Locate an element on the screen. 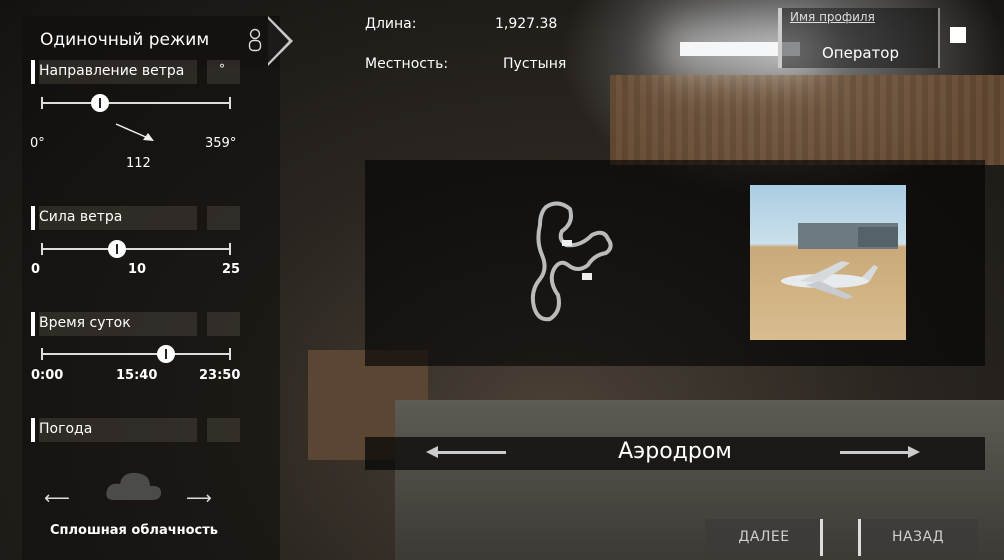  wind-direction-header: Направление ветра ° is located at coordinates (135, 72).